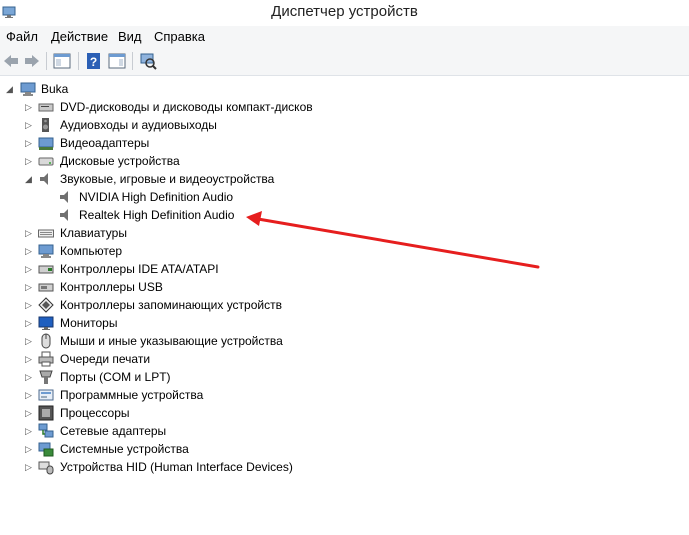 Image resolution: width=689 pixels, height=535 pixels. What do you see at coordinates (393, 240) in the screenshot?
I see `annotation-arrow` at bounding box center [393, 240].